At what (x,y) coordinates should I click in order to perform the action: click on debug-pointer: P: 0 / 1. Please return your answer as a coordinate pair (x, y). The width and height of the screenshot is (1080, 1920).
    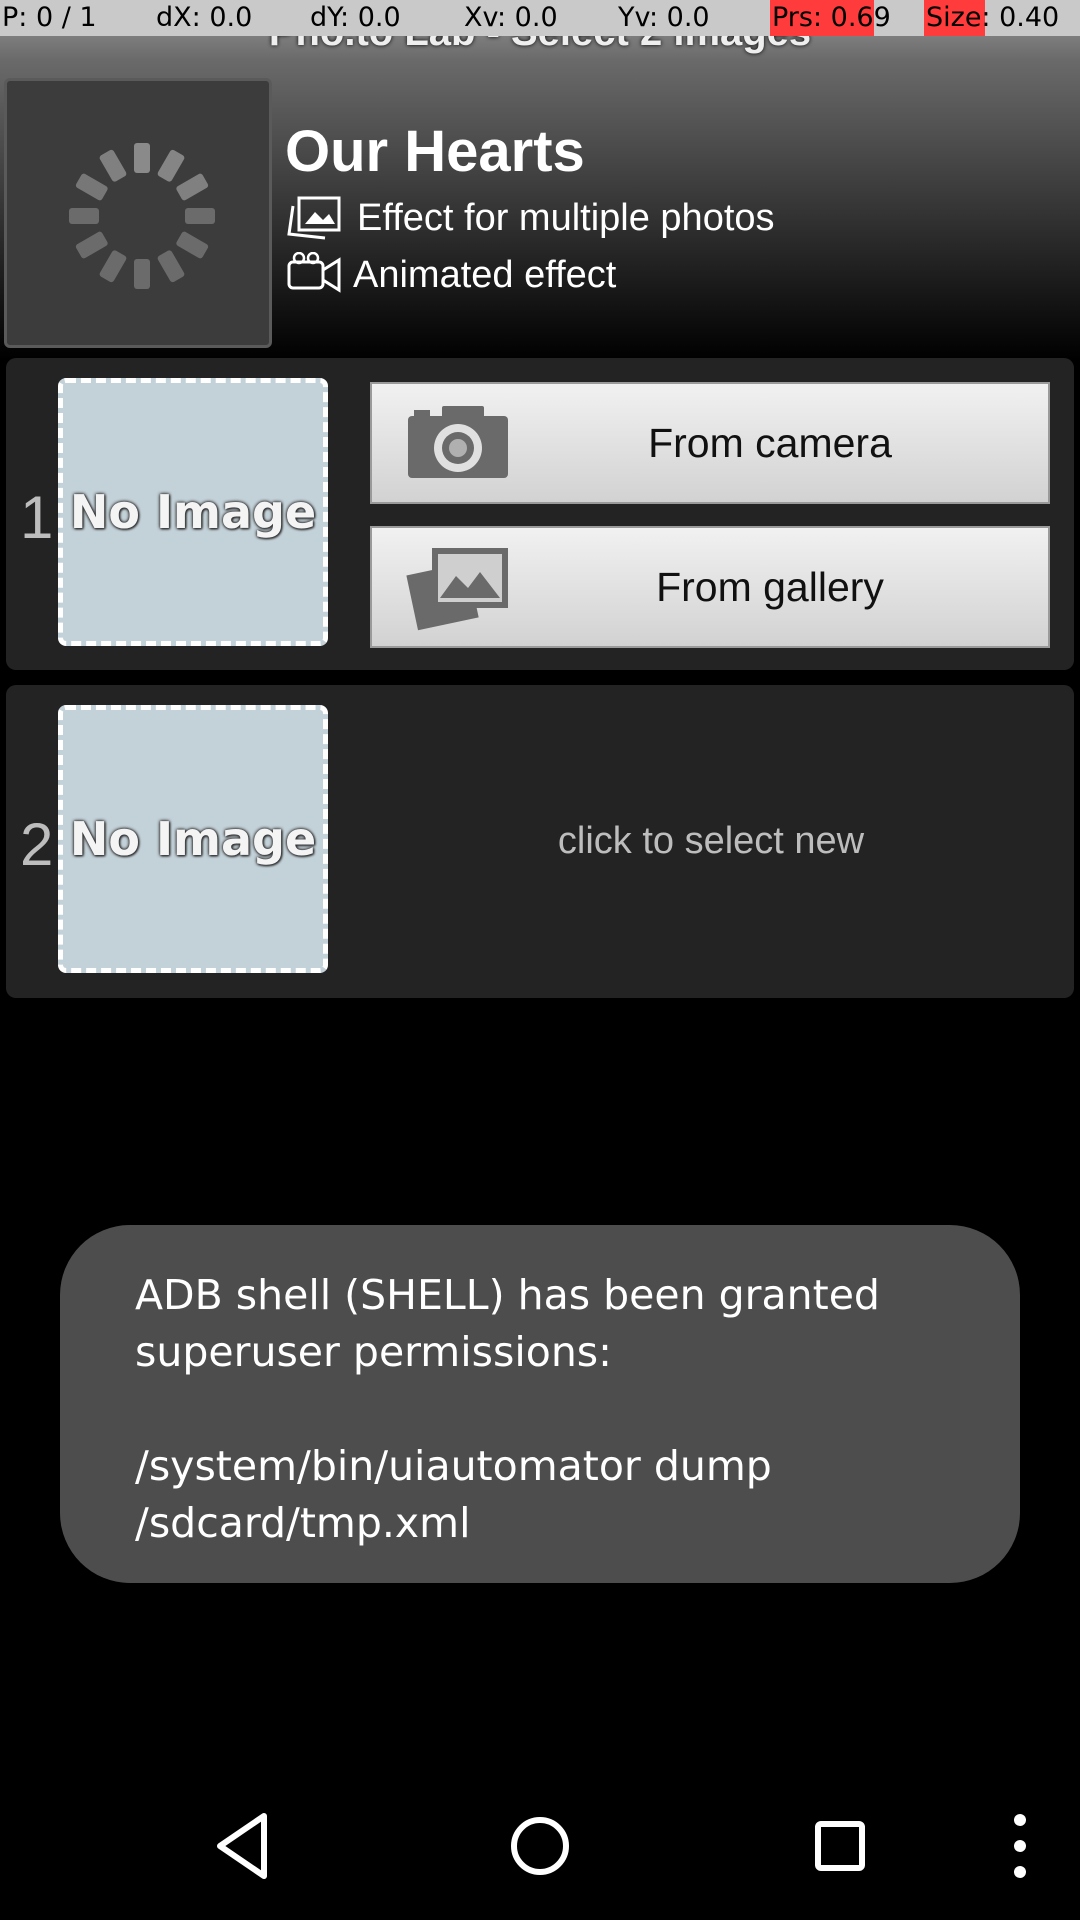
    Looking at the image, I should click on (49, 17).